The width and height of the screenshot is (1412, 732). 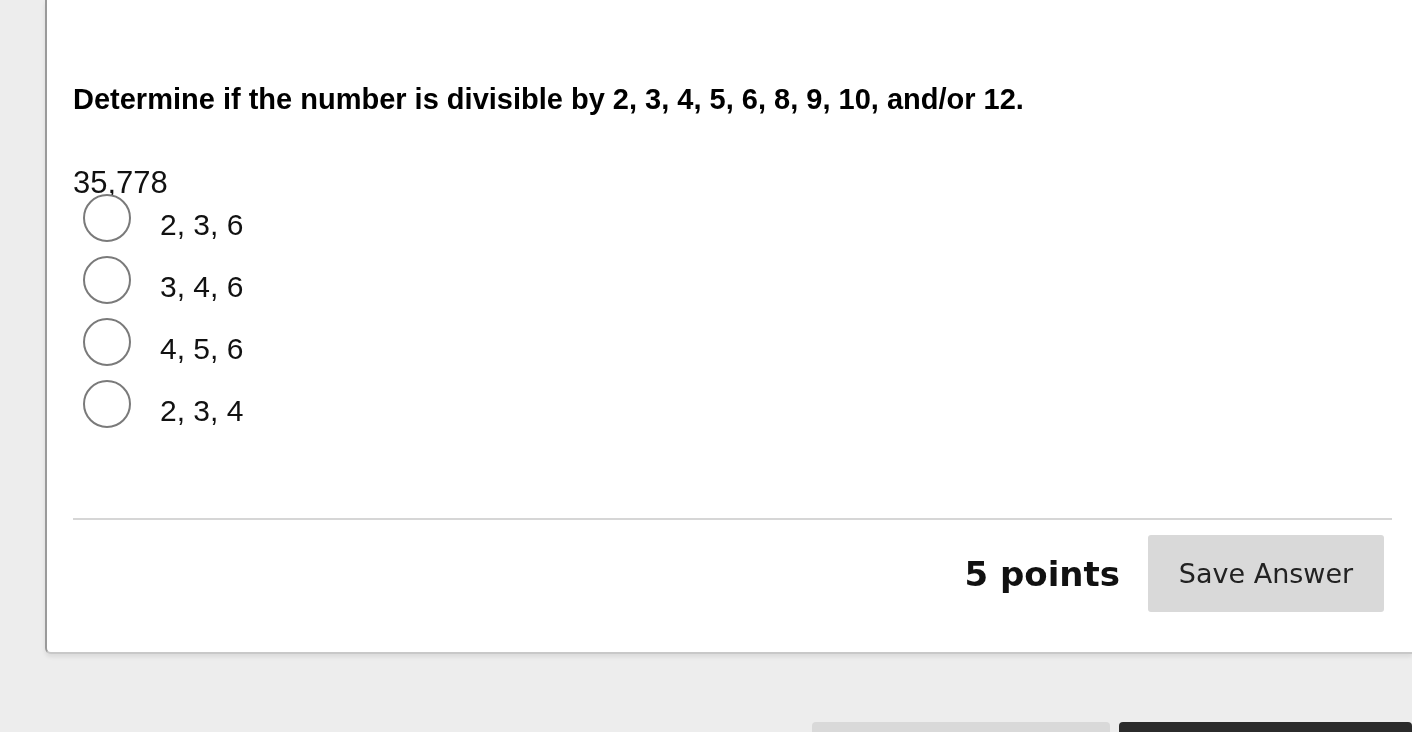 What do you see at coordinates (202, 411) in the screenshot?
I see `option-label: 2, 3, 4` at bounding box center [202, 411].